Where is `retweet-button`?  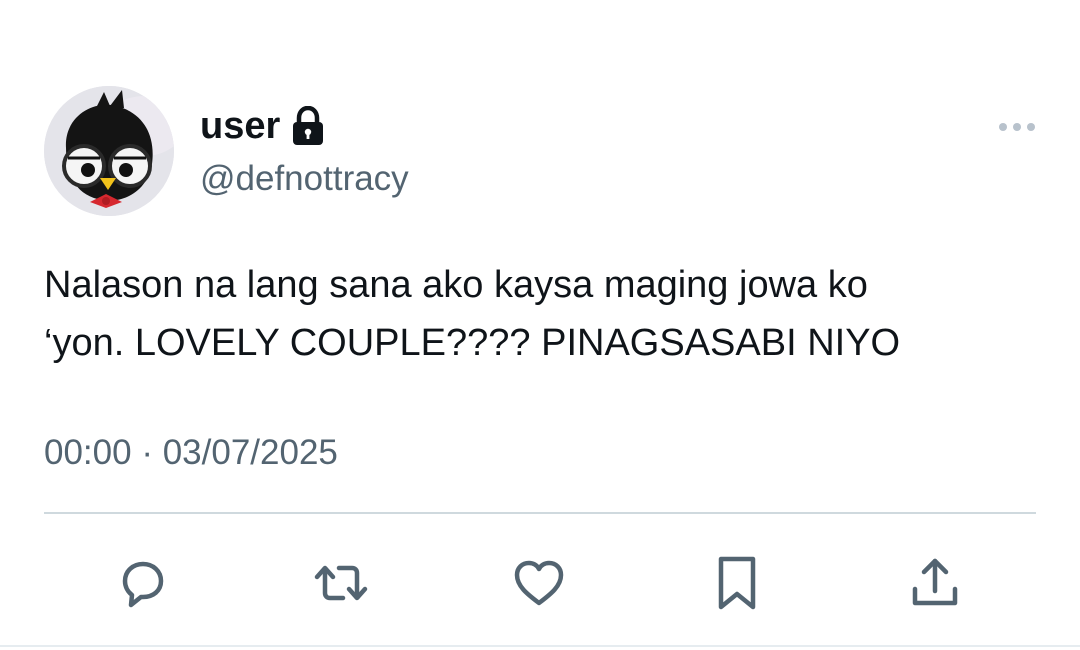
retweet-button is located at coordinates (341, 583).